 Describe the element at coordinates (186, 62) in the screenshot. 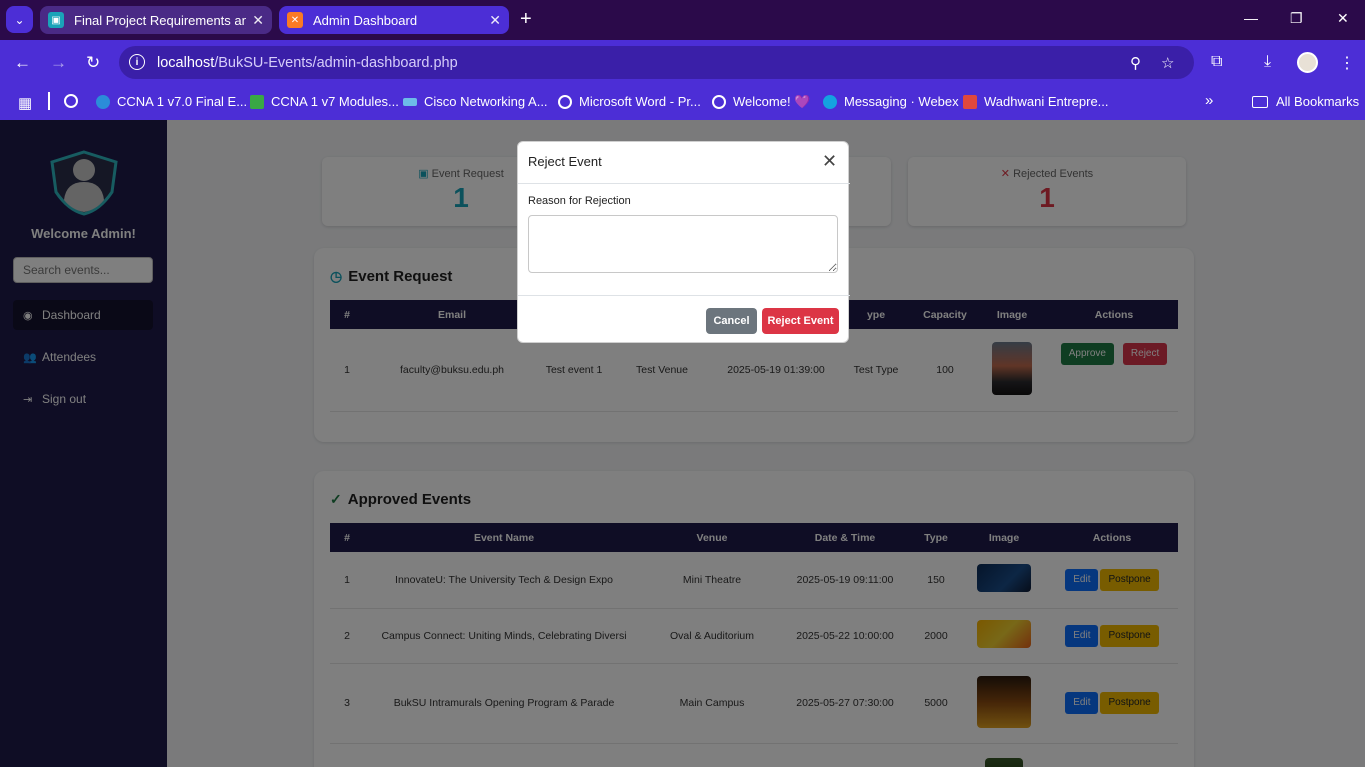

I see `url-host: localhost` at that location.